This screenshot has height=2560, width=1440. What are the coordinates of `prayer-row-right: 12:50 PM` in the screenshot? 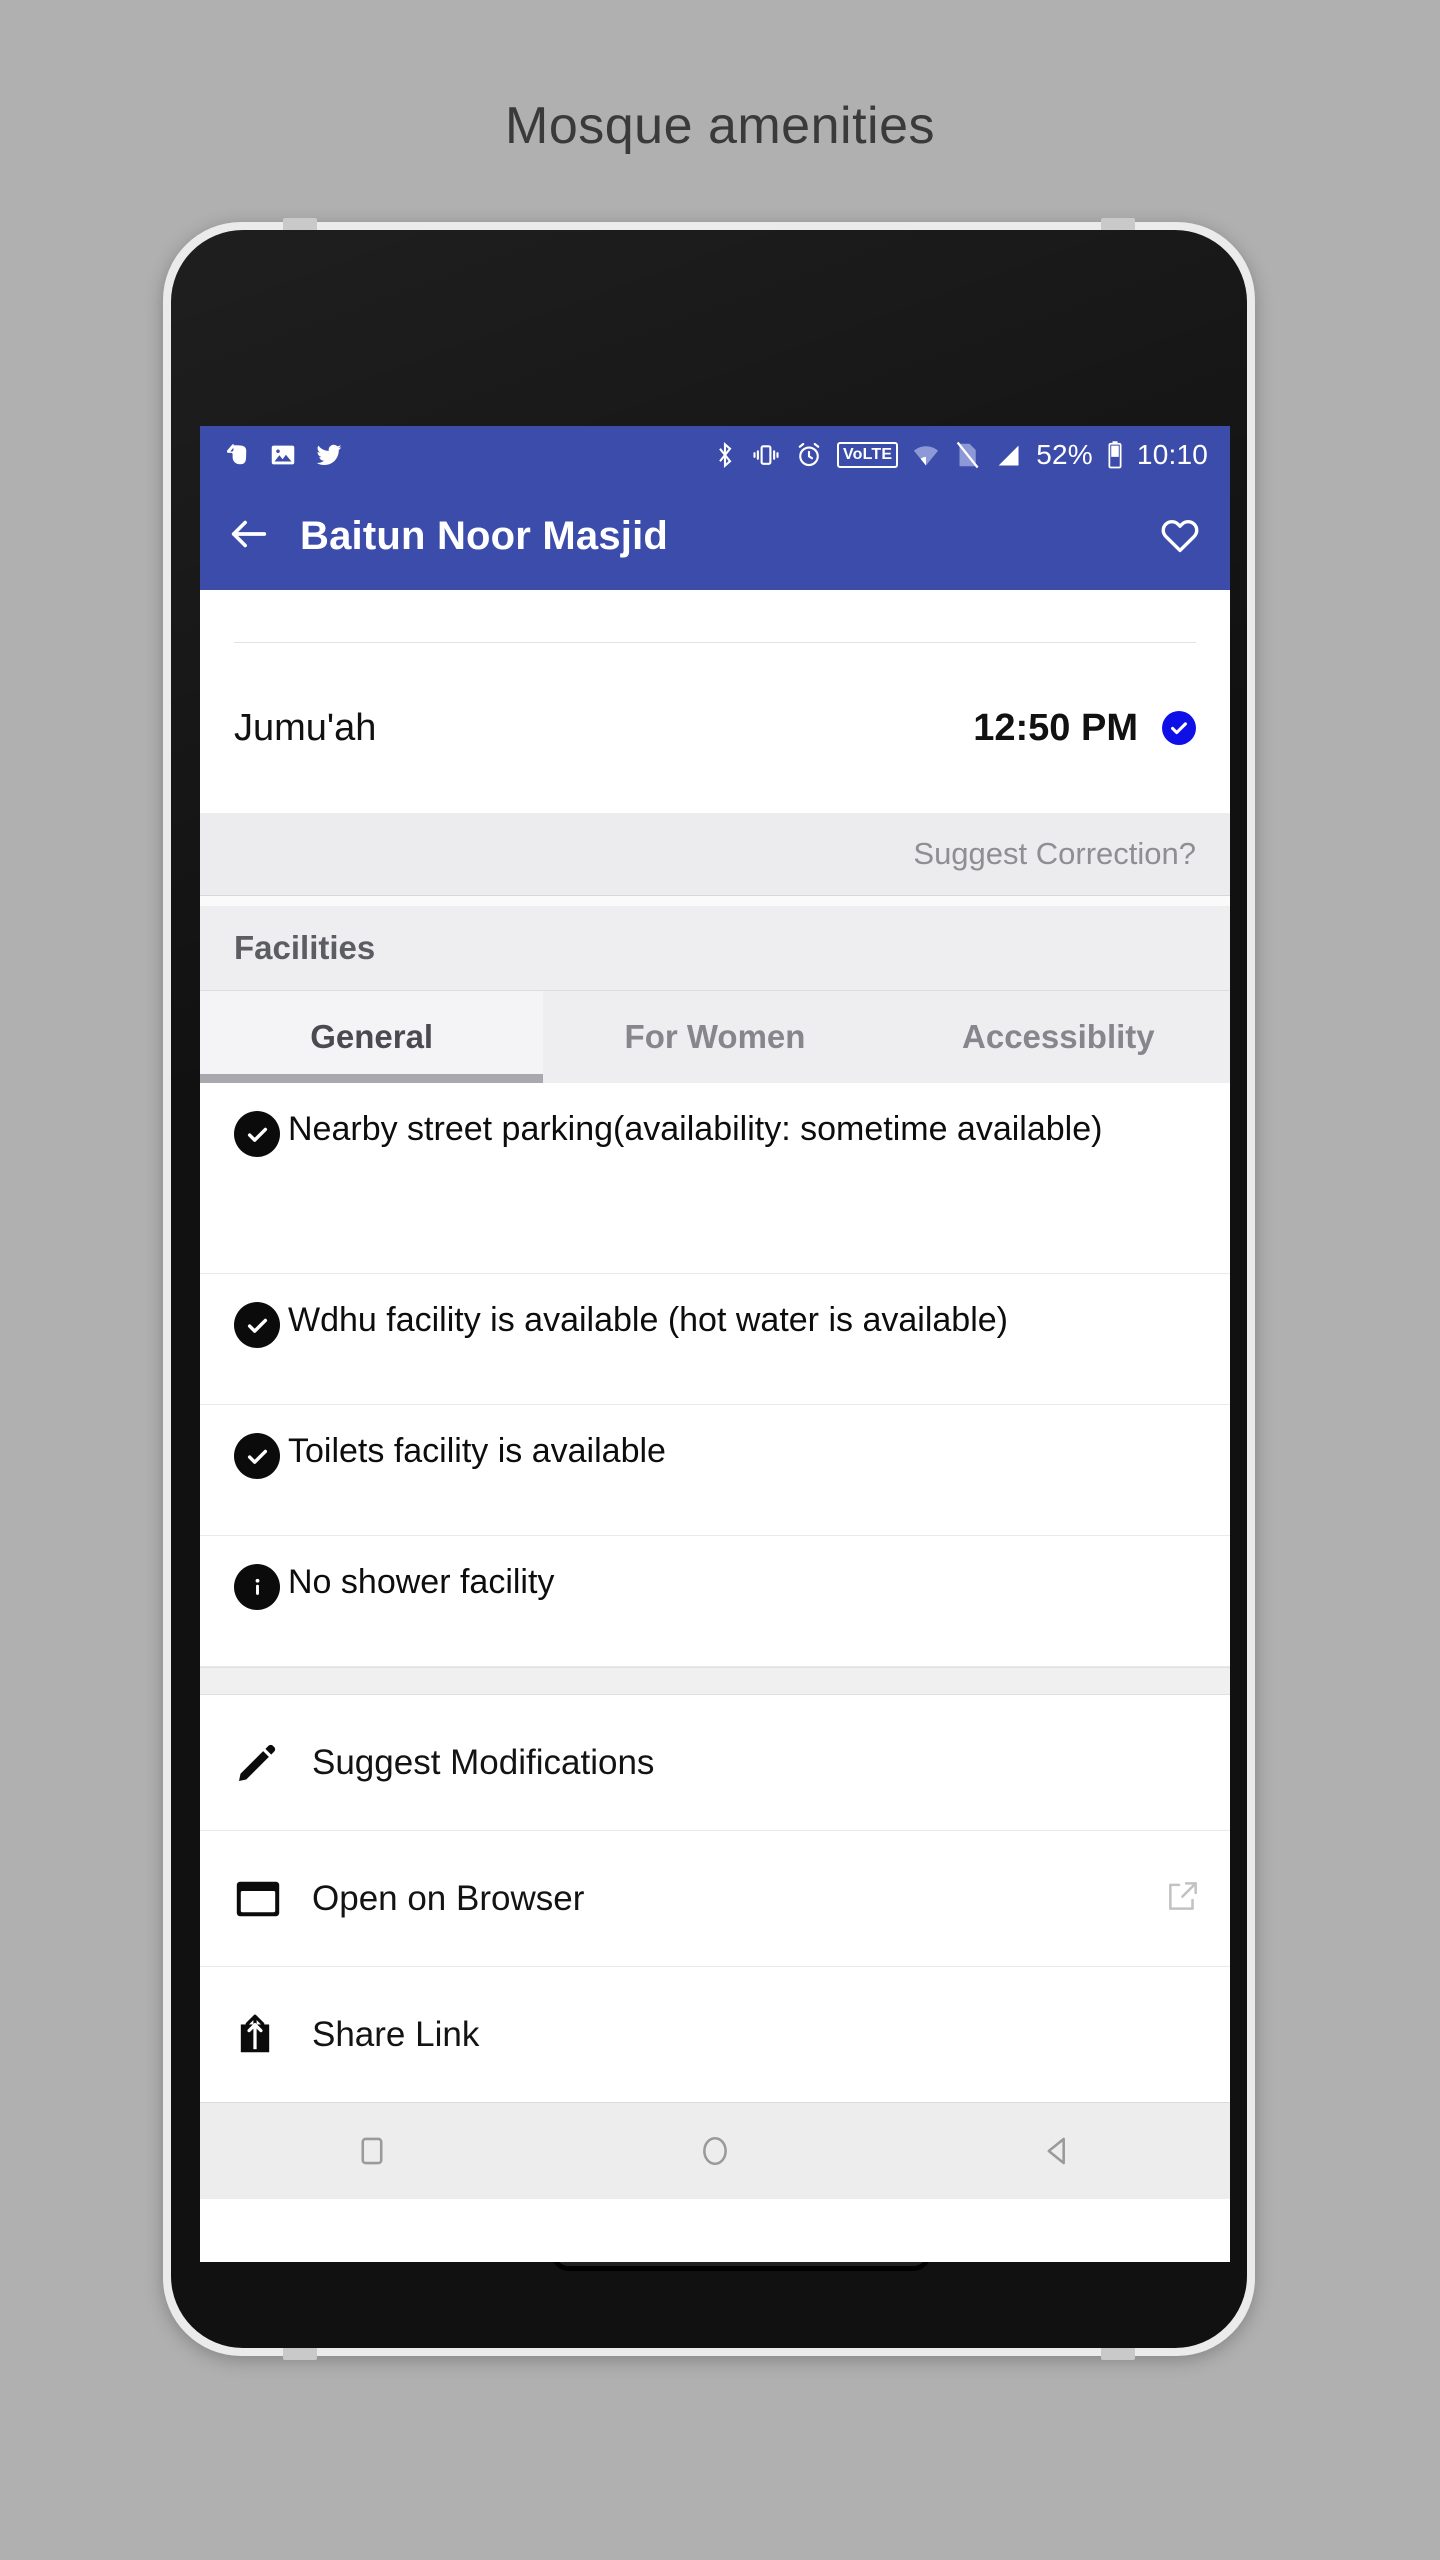 It's located at (1084, 728).